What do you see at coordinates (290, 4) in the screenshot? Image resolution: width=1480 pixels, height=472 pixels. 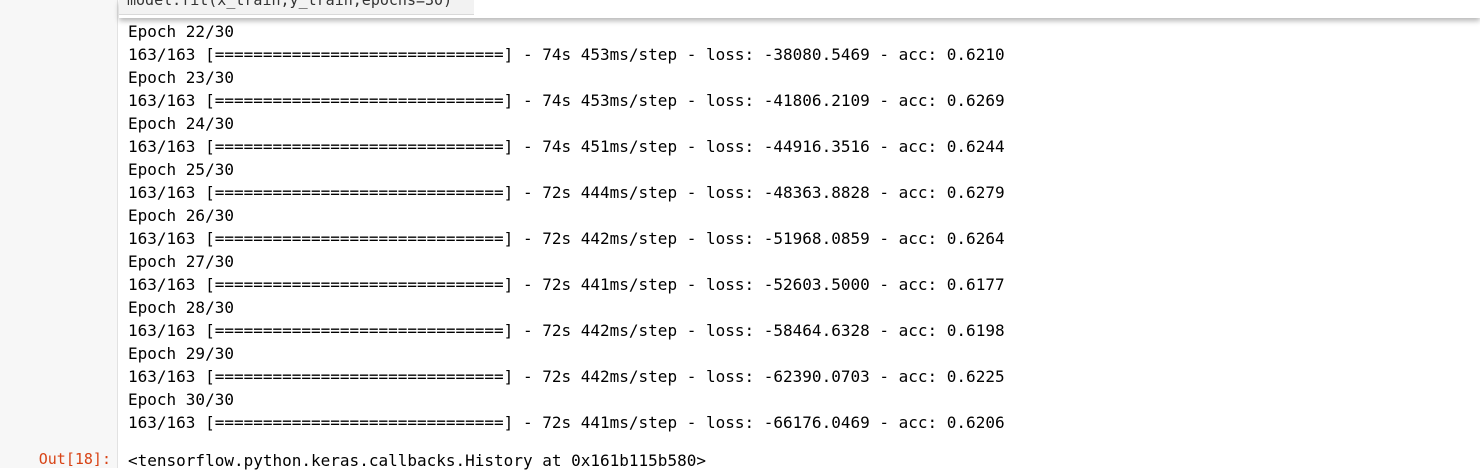 I see `code-line: model.fit(x_train,y_train,epochs=30)` at bounding box center [290, 4].